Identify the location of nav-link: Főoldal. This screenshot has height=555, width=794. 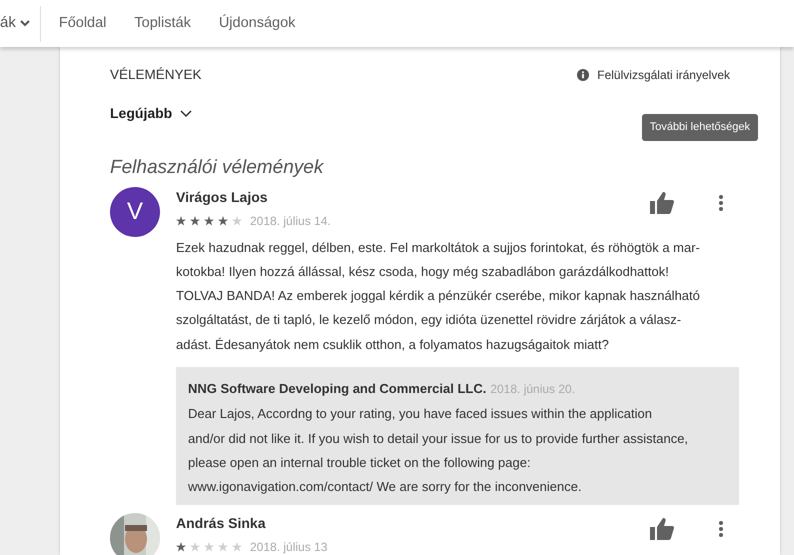
(82, 23).